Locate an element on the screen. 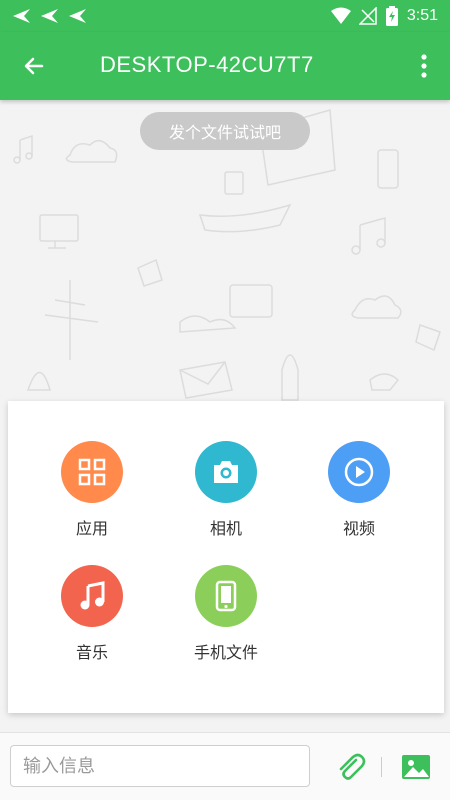 This screenshot has width=450, height=800. attach-music: 音乐 is located at coordinates (92, 614).